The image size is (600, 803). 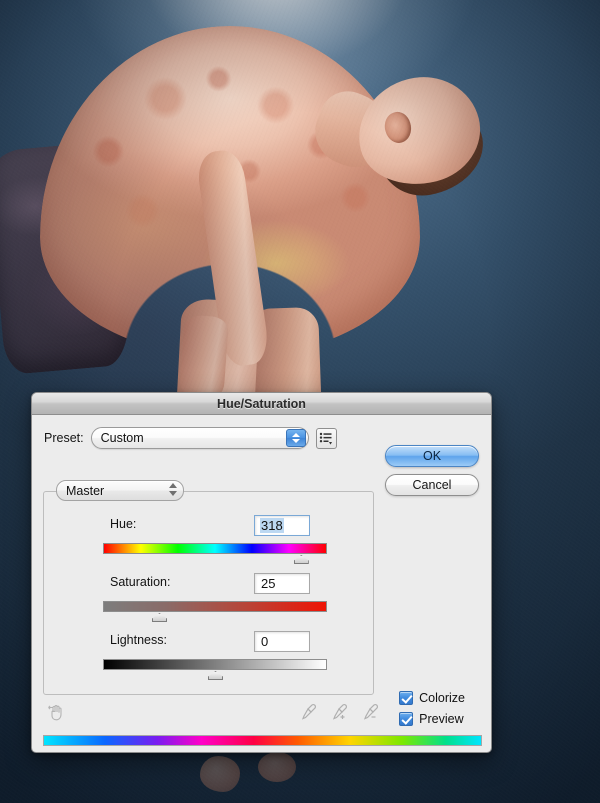 What do you see at coordinates (282, 583) in the screenshot?
I see `saturation-value-field: 25` at bounding box center [282, 583].